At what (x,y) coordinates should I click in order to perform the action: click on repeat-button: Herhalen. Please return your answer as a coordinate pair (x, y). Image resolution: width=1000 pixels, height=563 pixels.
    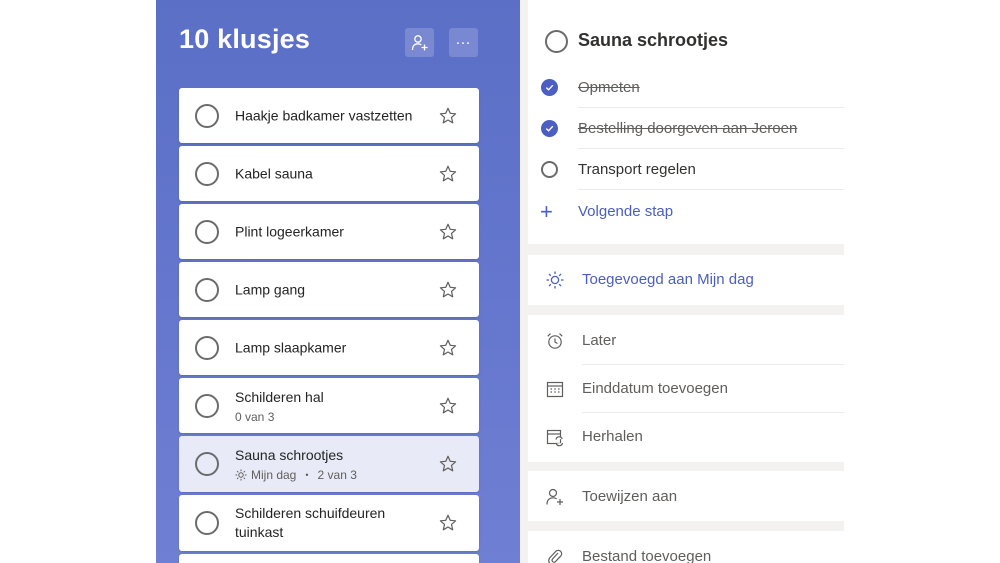
    Looking at the image, I should click on (686, 437).